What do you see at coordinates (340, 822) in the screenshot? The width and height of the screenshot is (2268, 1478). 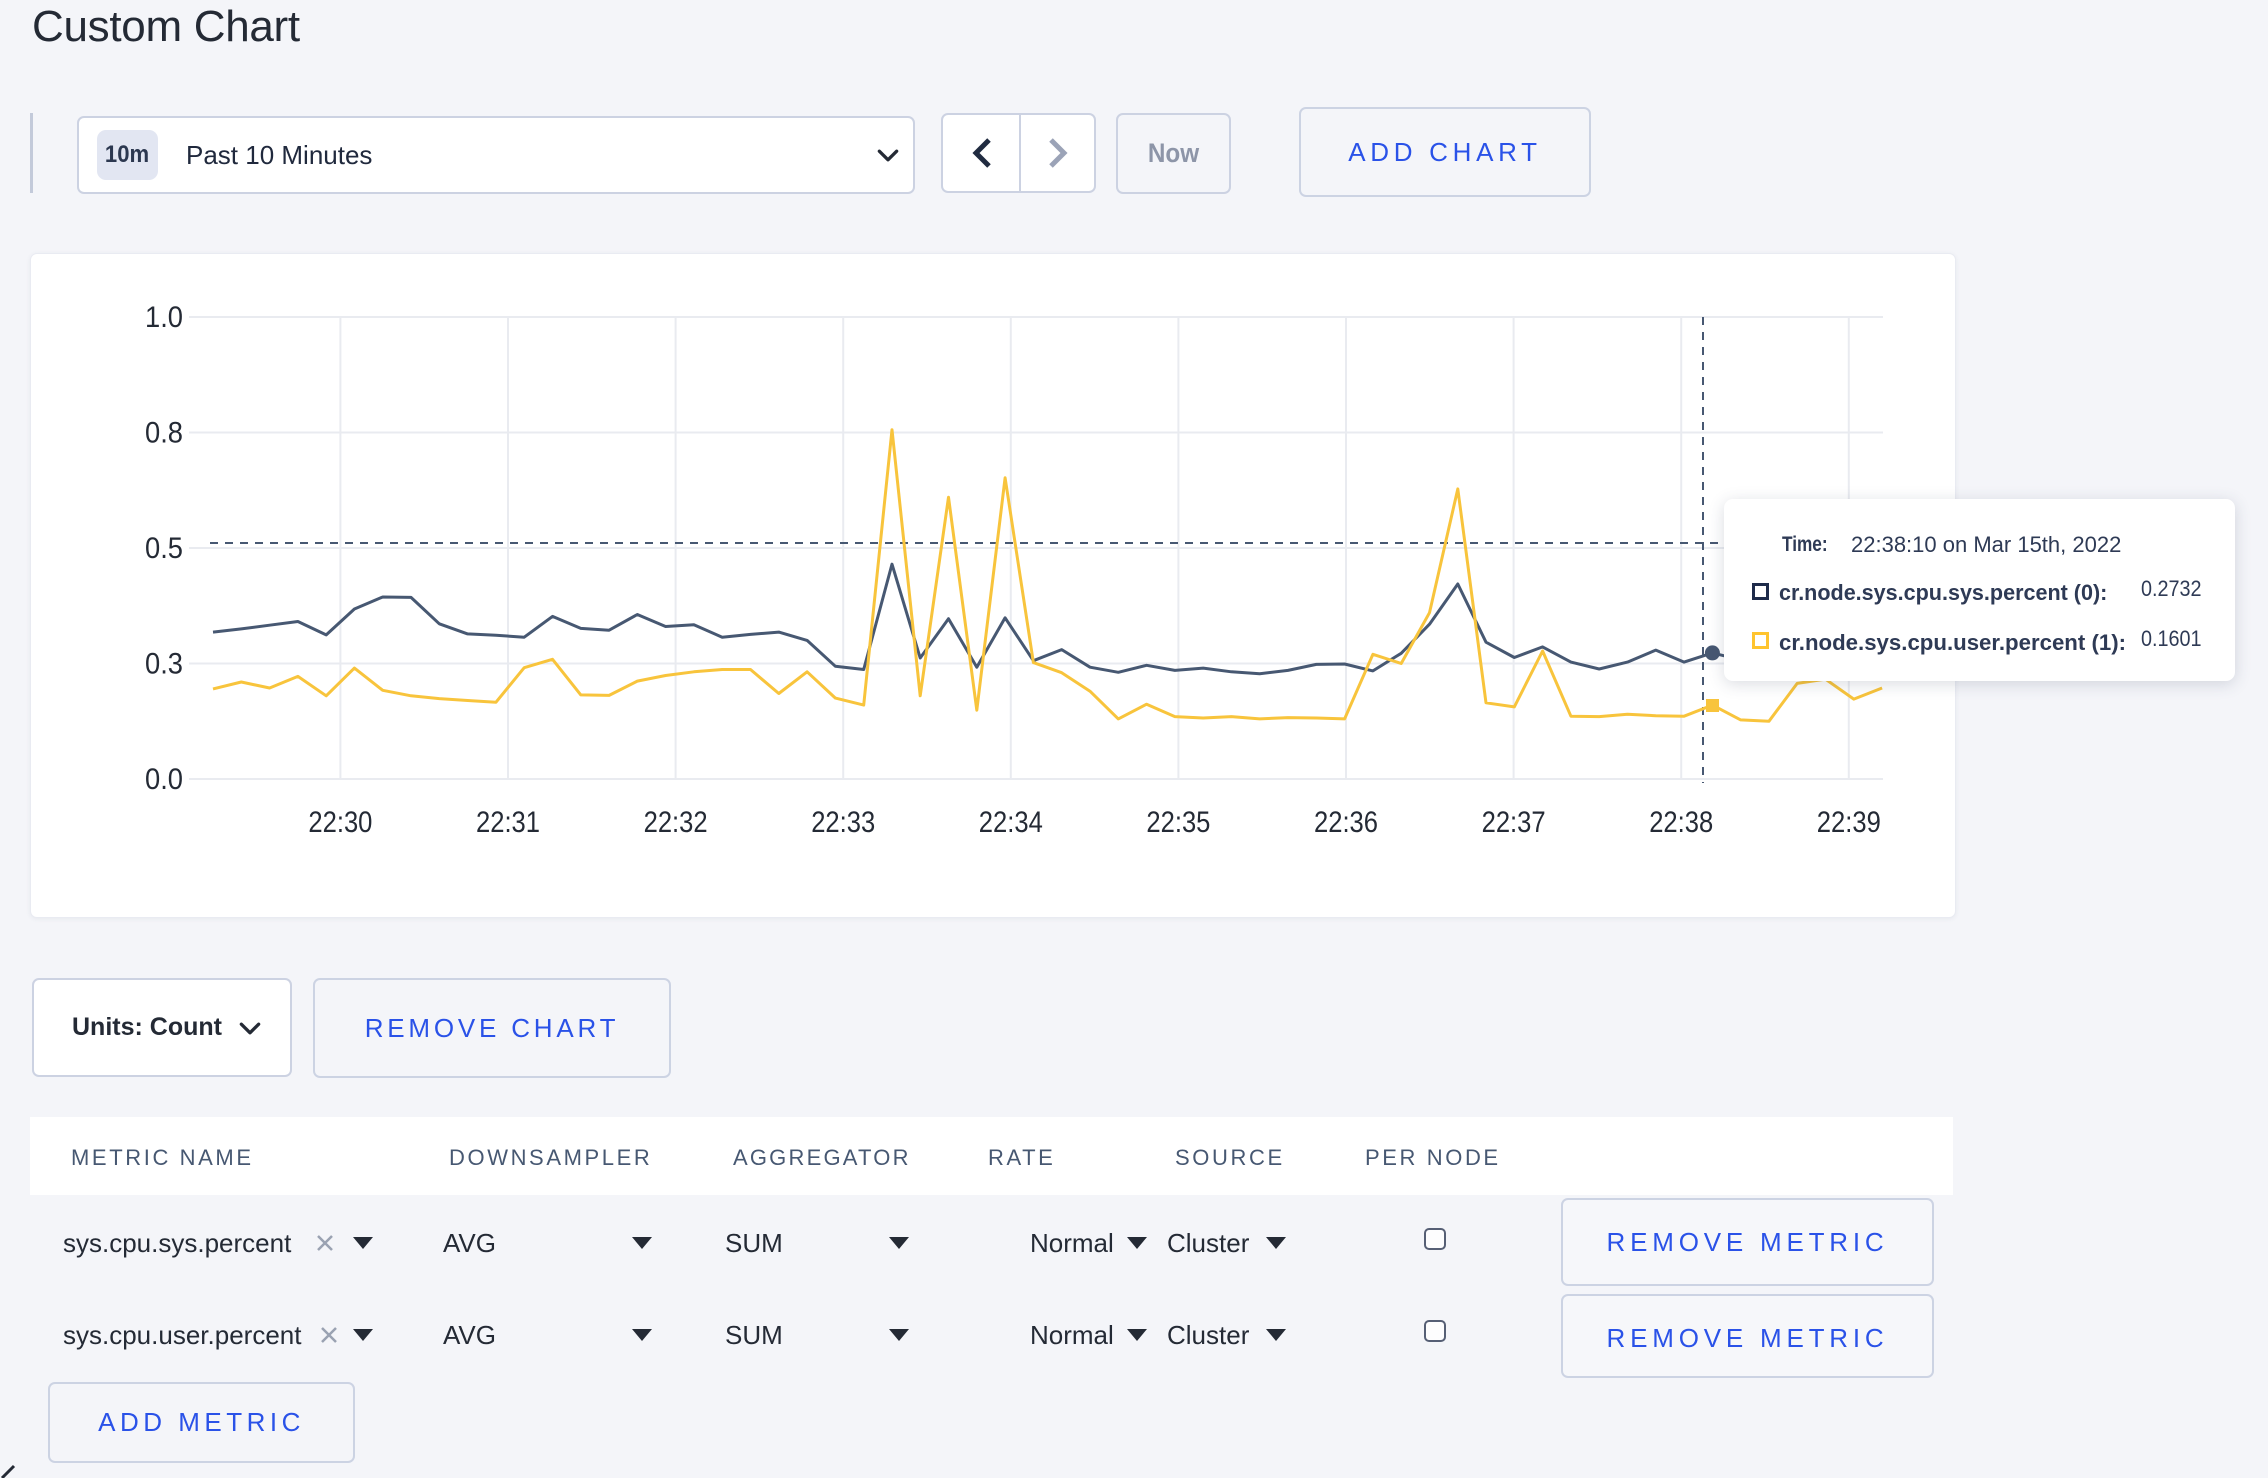 I see `svg-text: 22:30` at bounding box center [340, 822].